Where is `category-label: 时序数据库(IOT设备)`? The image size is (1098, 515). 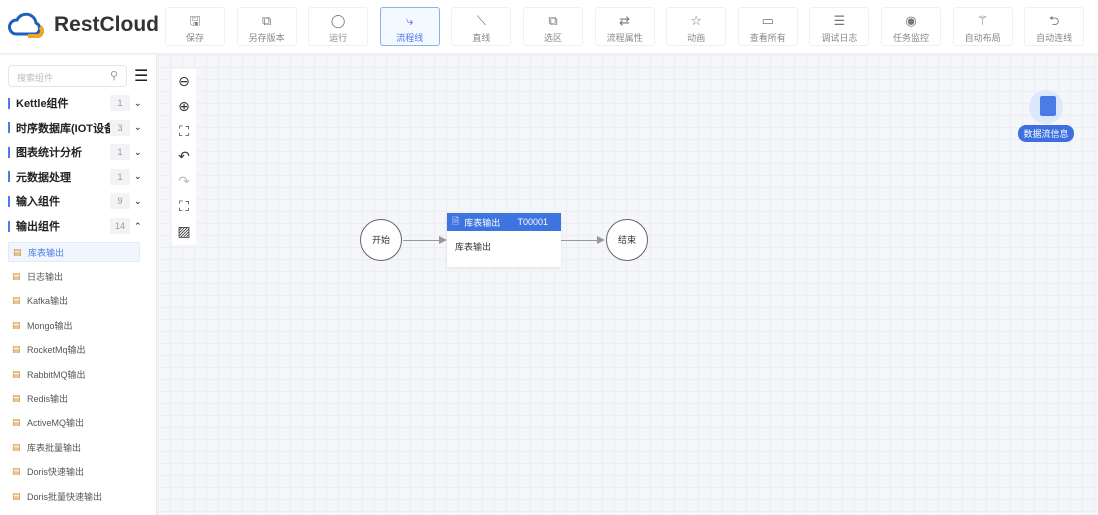
category-label: 时序数据库(IOT设备) is located at coordinates (67, 128).